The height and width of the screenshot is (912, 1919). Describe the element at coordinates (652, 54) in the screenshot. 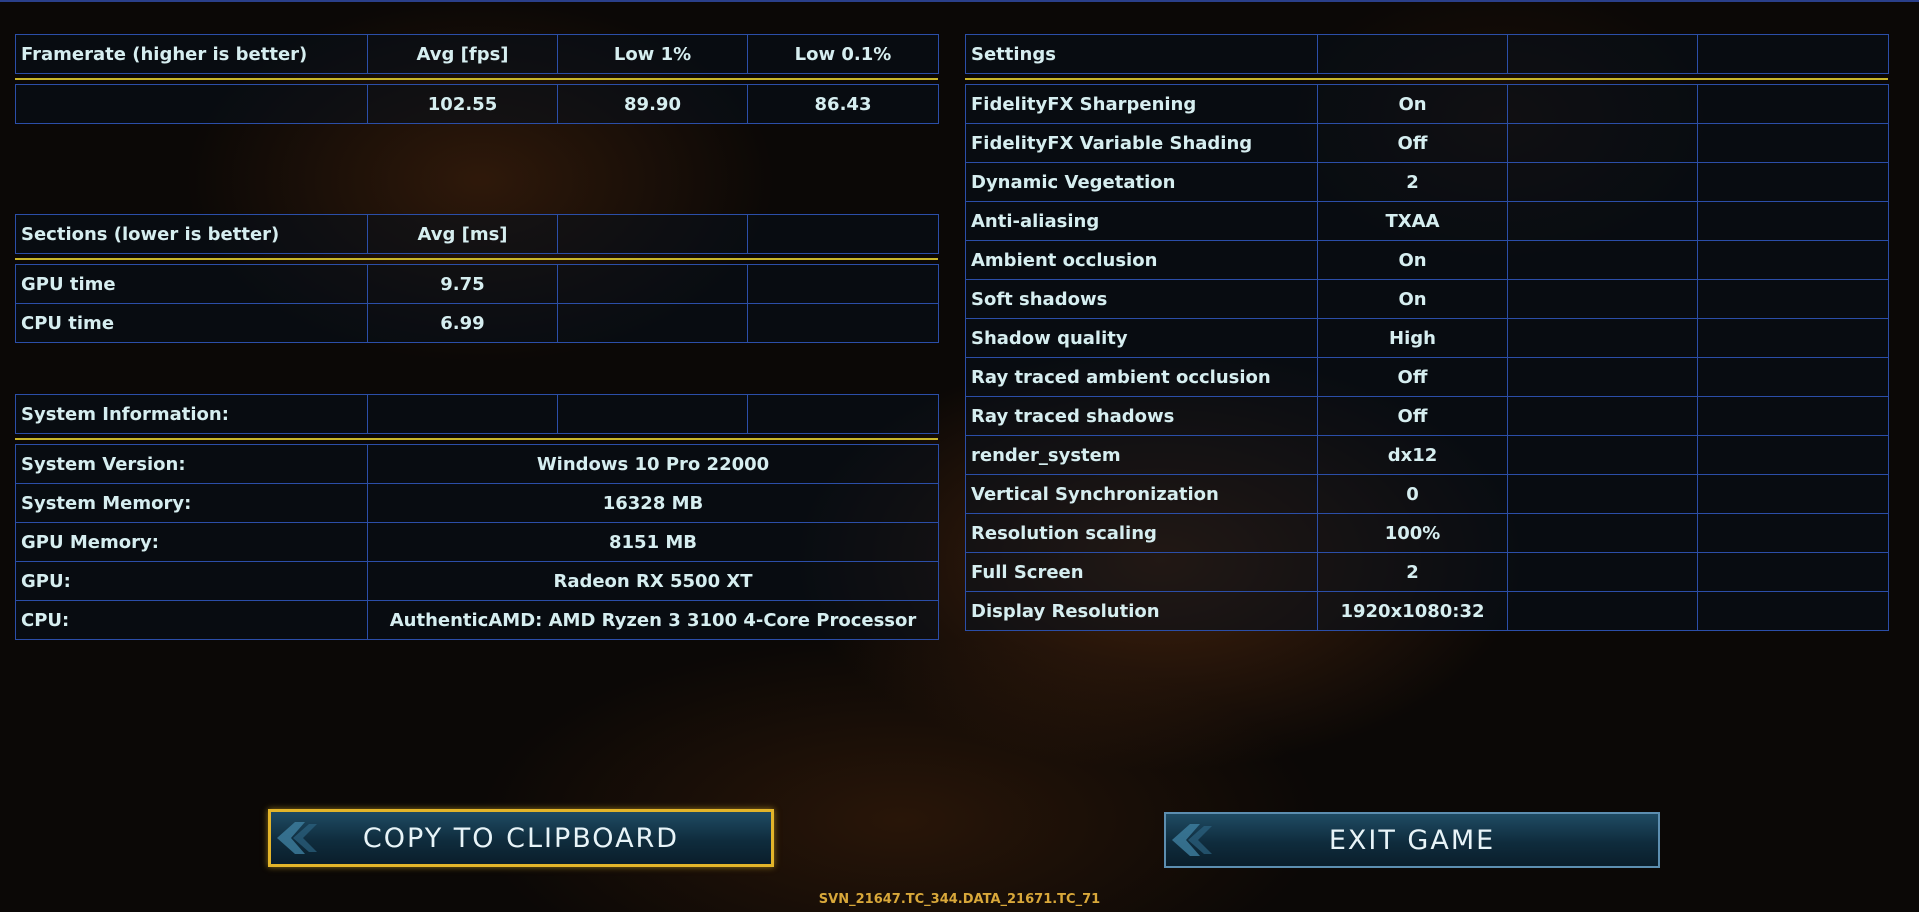

I see `framerate-col-low1: Low 1%` at that location.